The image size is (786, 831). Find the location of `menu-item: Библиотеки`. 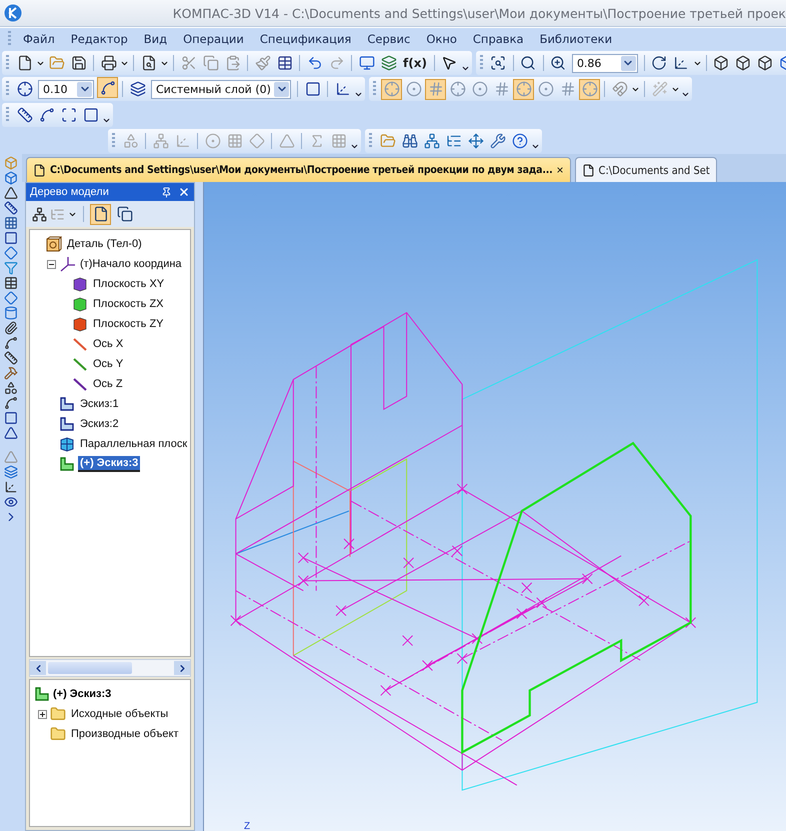

menu-item: Библиотеки is located at coordinates (576, 39).